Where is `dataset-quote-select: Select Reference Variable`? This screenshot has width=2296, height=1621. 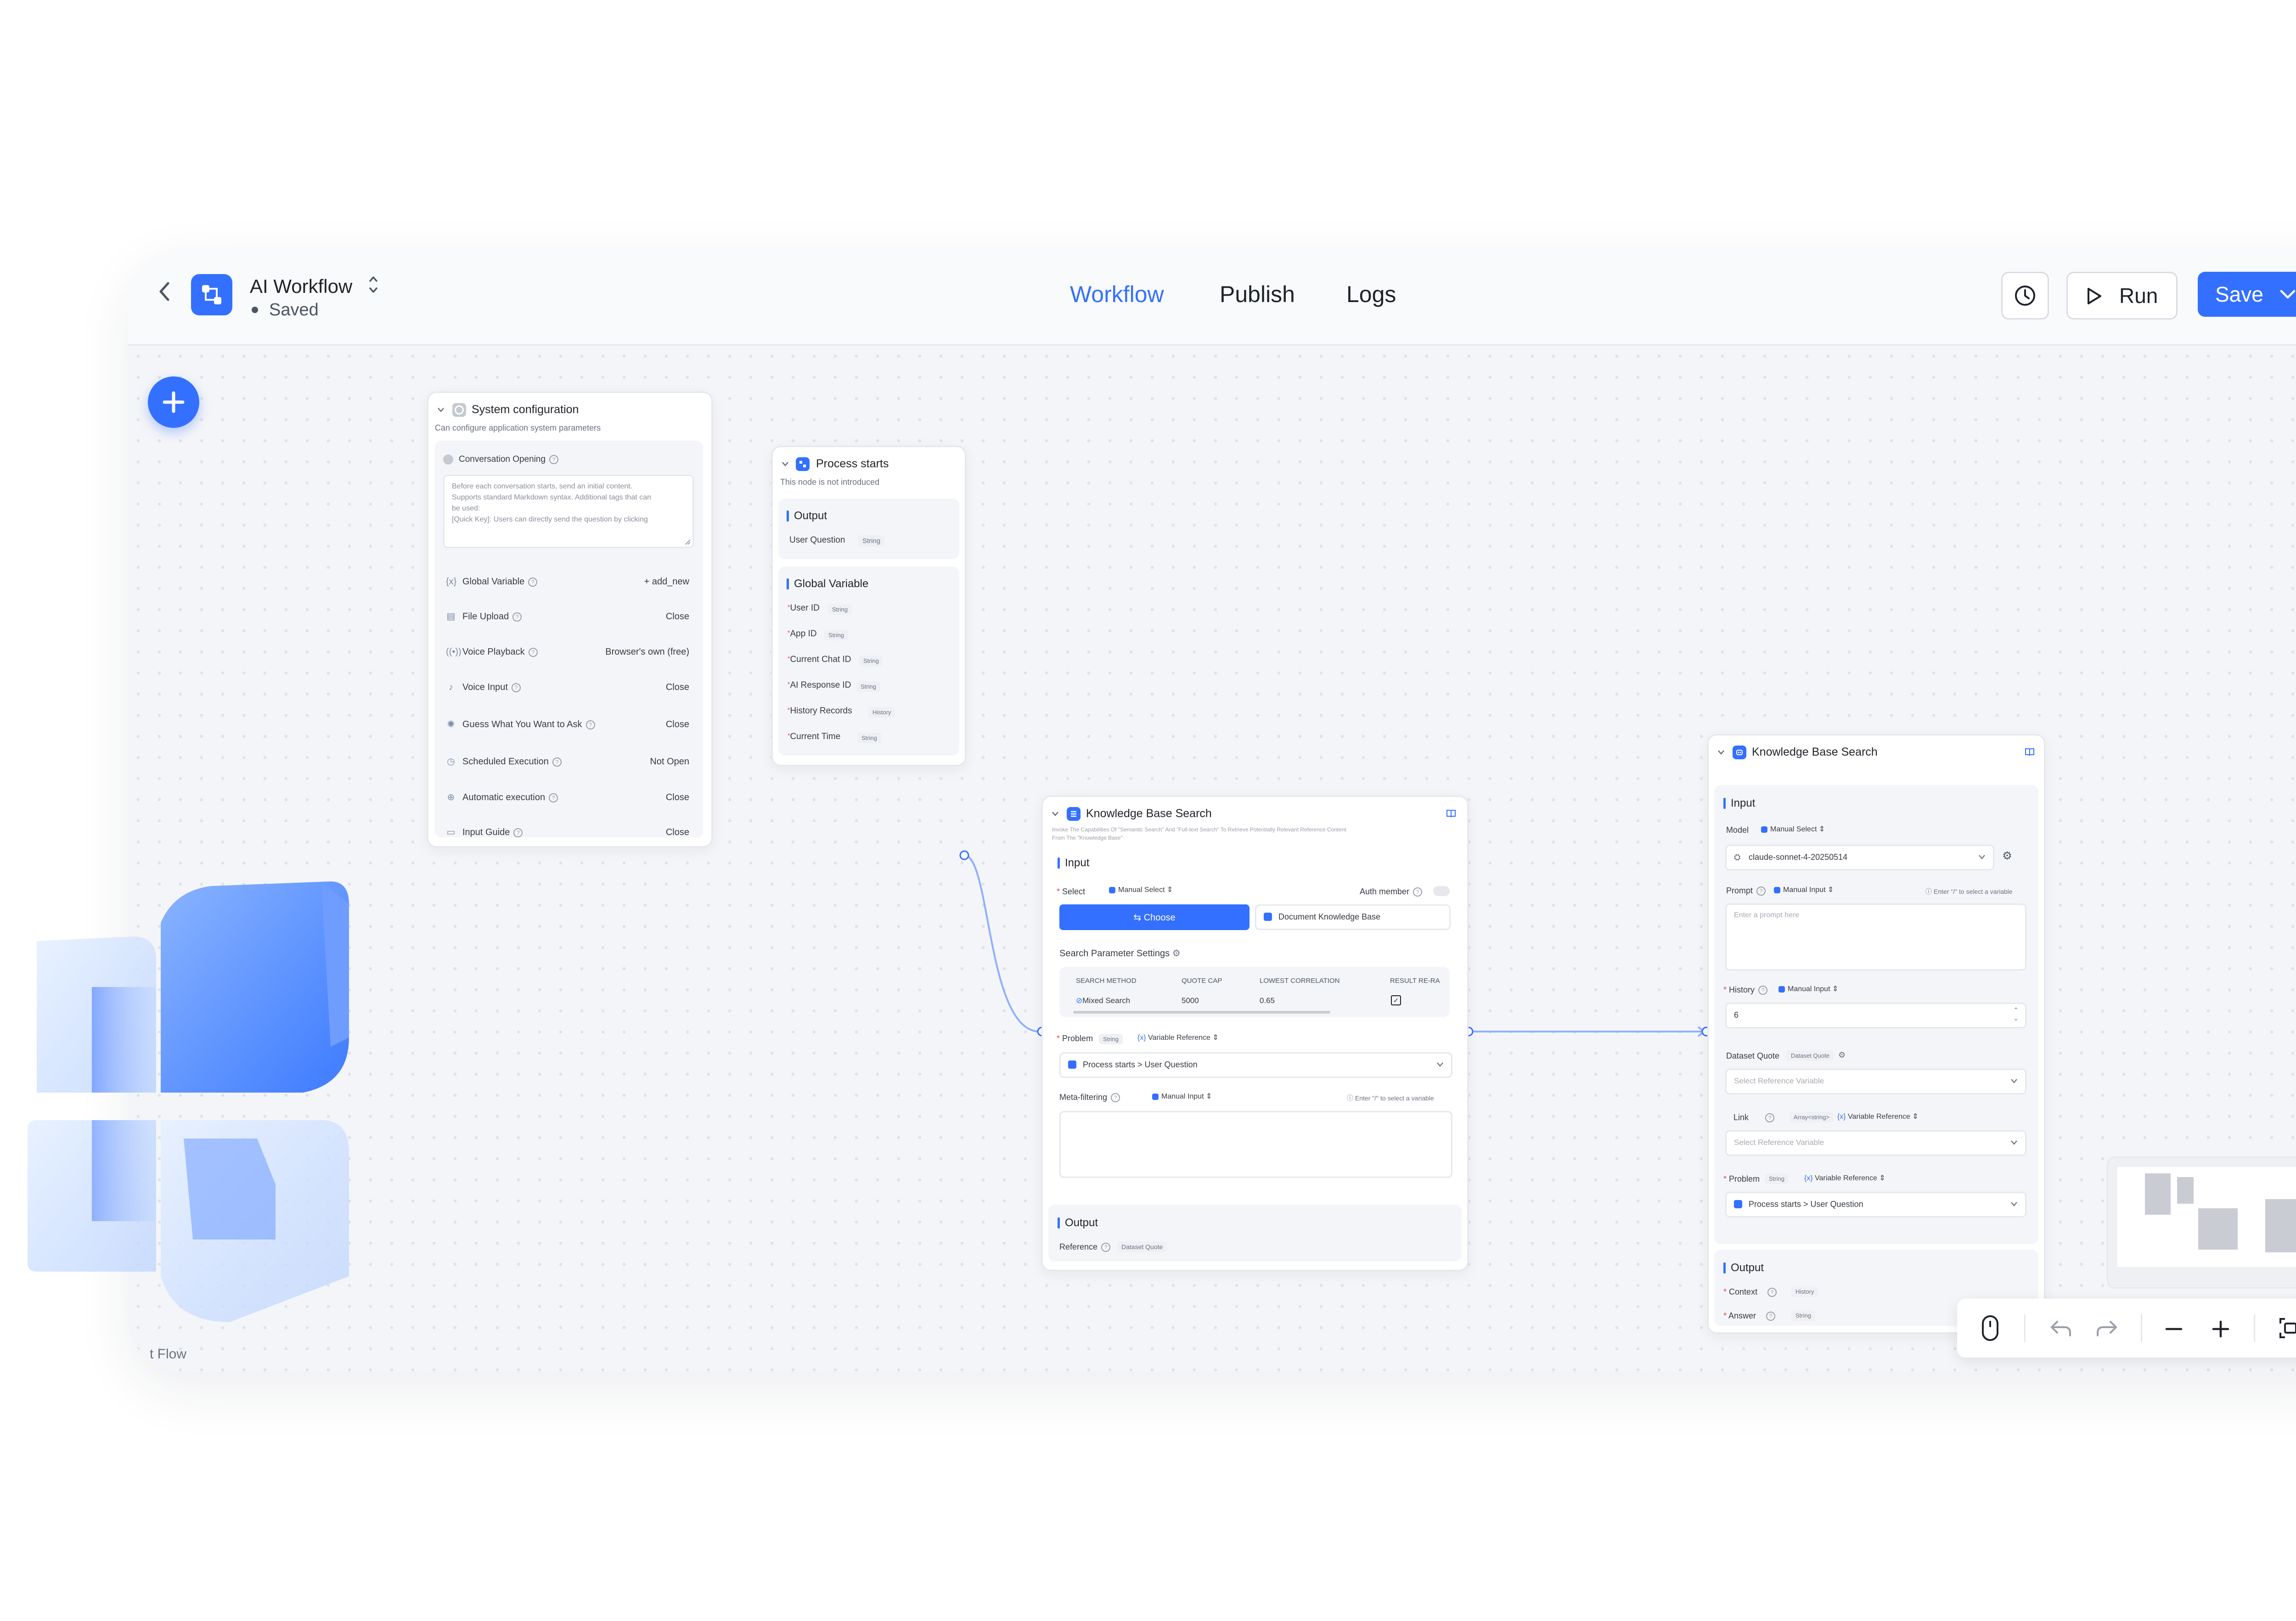 dataset-quote-select: Select Reference Variable is located at coordinates (1875, 1081).